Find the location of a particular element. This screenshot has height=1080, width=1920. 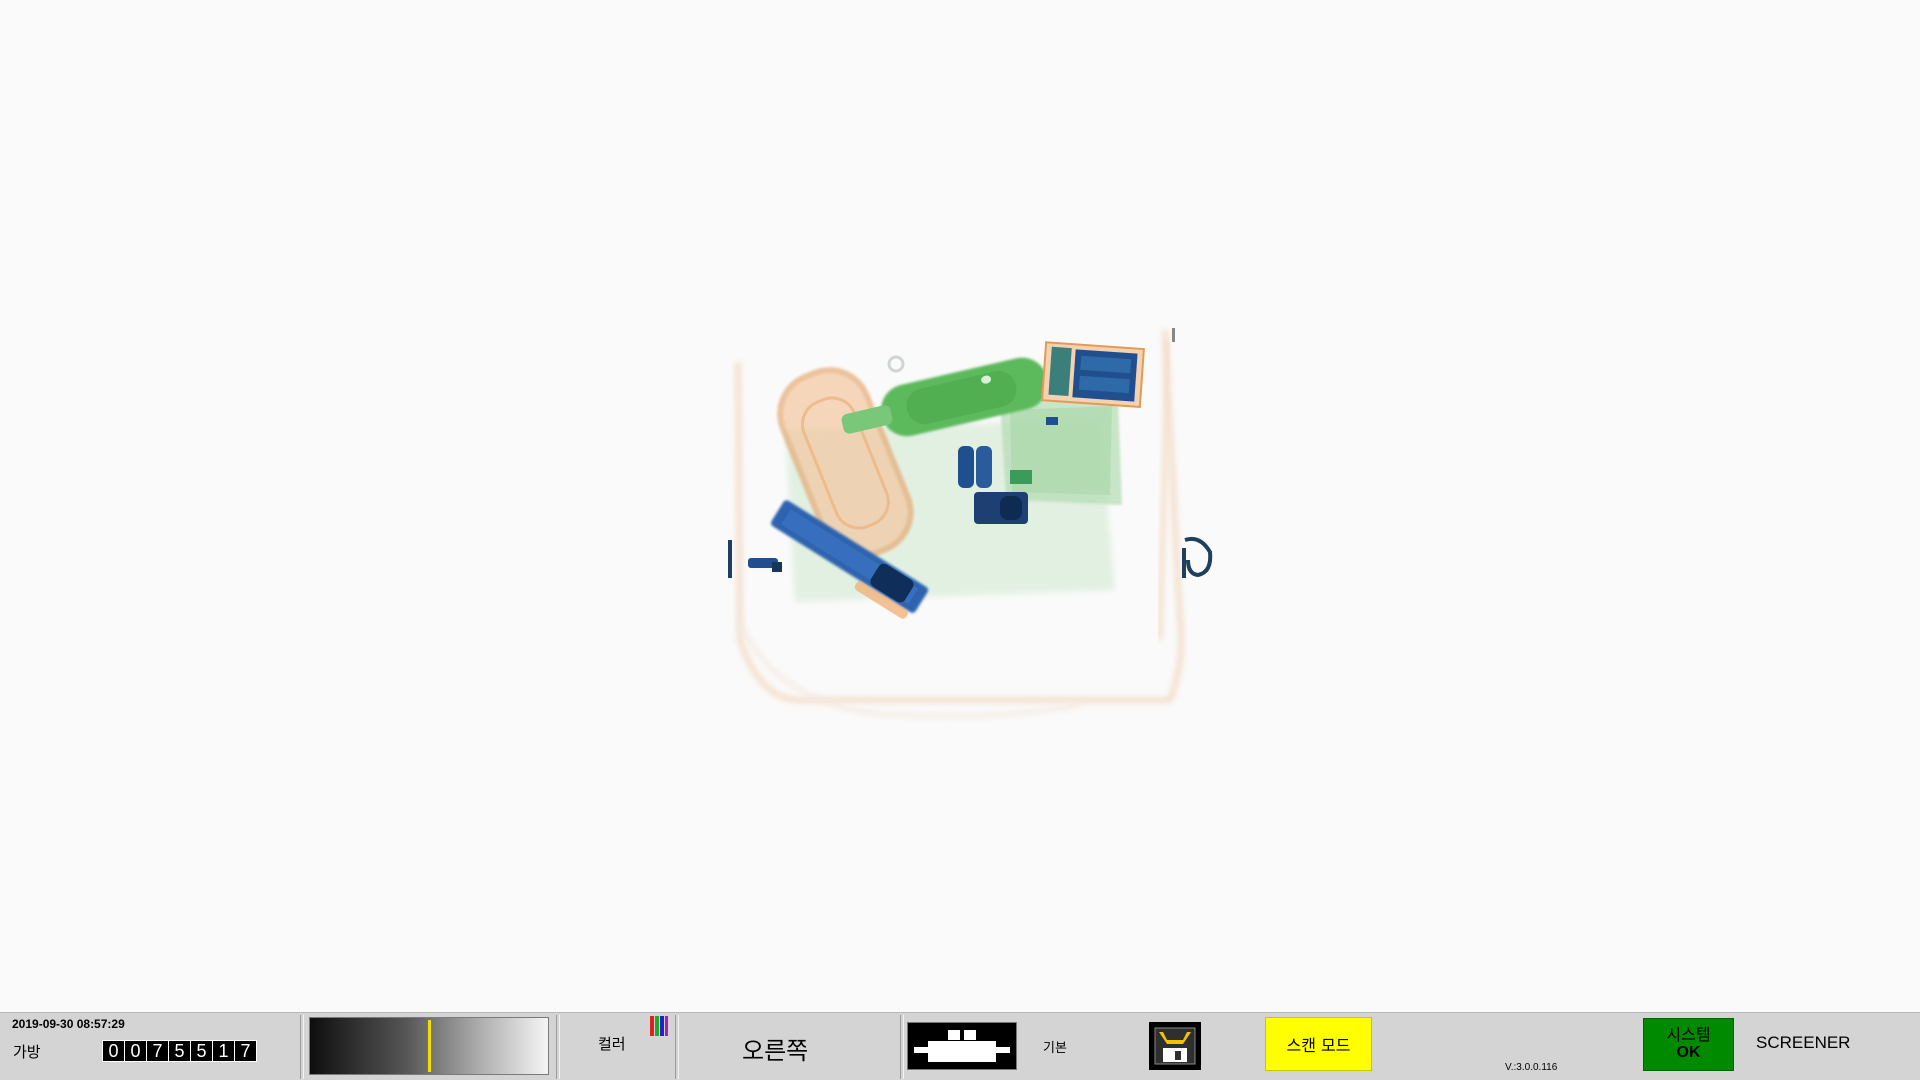

conveyor-belt-icon is located at coordinates (962, 1046).